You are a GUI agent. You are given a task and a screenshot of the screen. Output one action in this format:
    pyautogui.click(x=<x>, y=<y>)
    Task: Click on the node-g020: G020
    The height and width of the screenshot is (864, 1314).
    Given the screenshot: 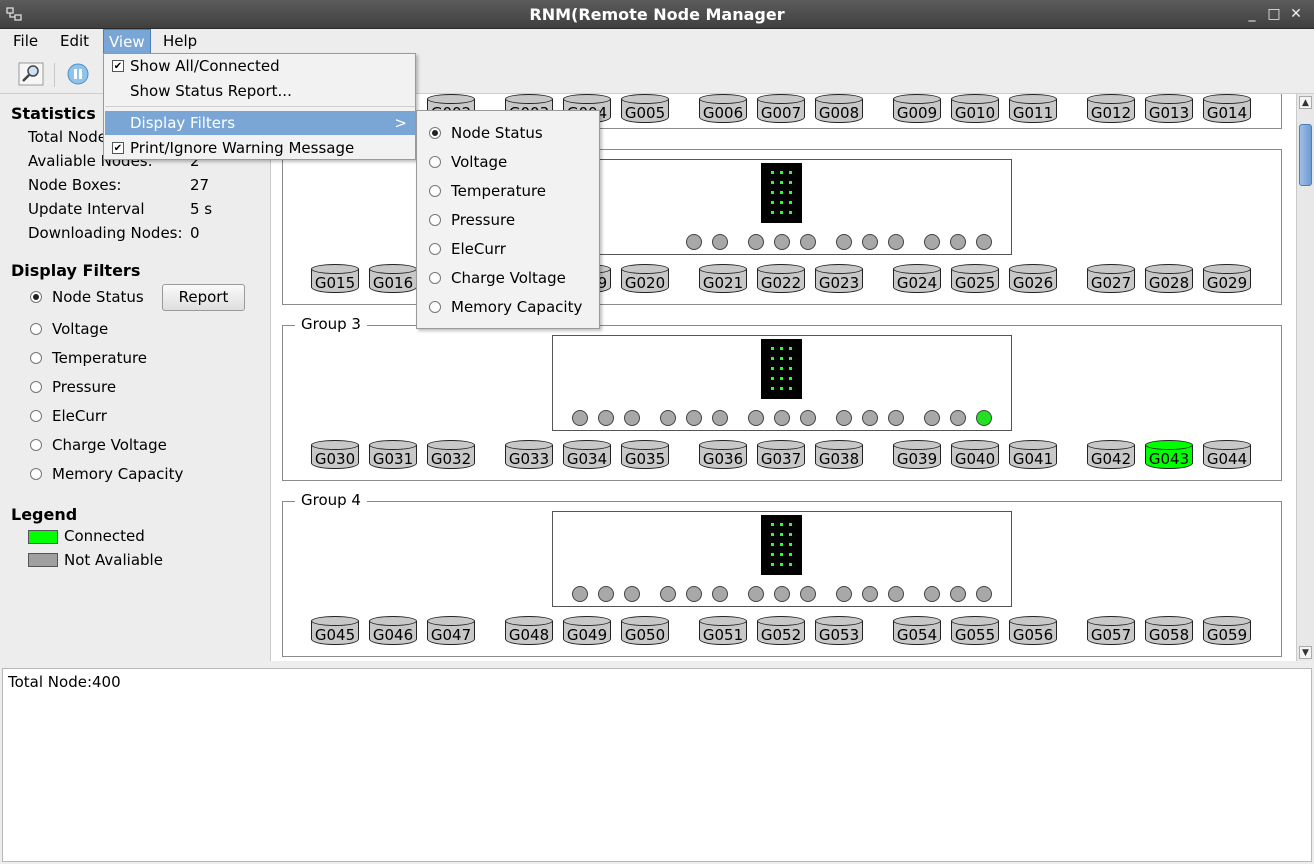 What is the action you would take?
    pyautogui.click(x=645, y=279)
    